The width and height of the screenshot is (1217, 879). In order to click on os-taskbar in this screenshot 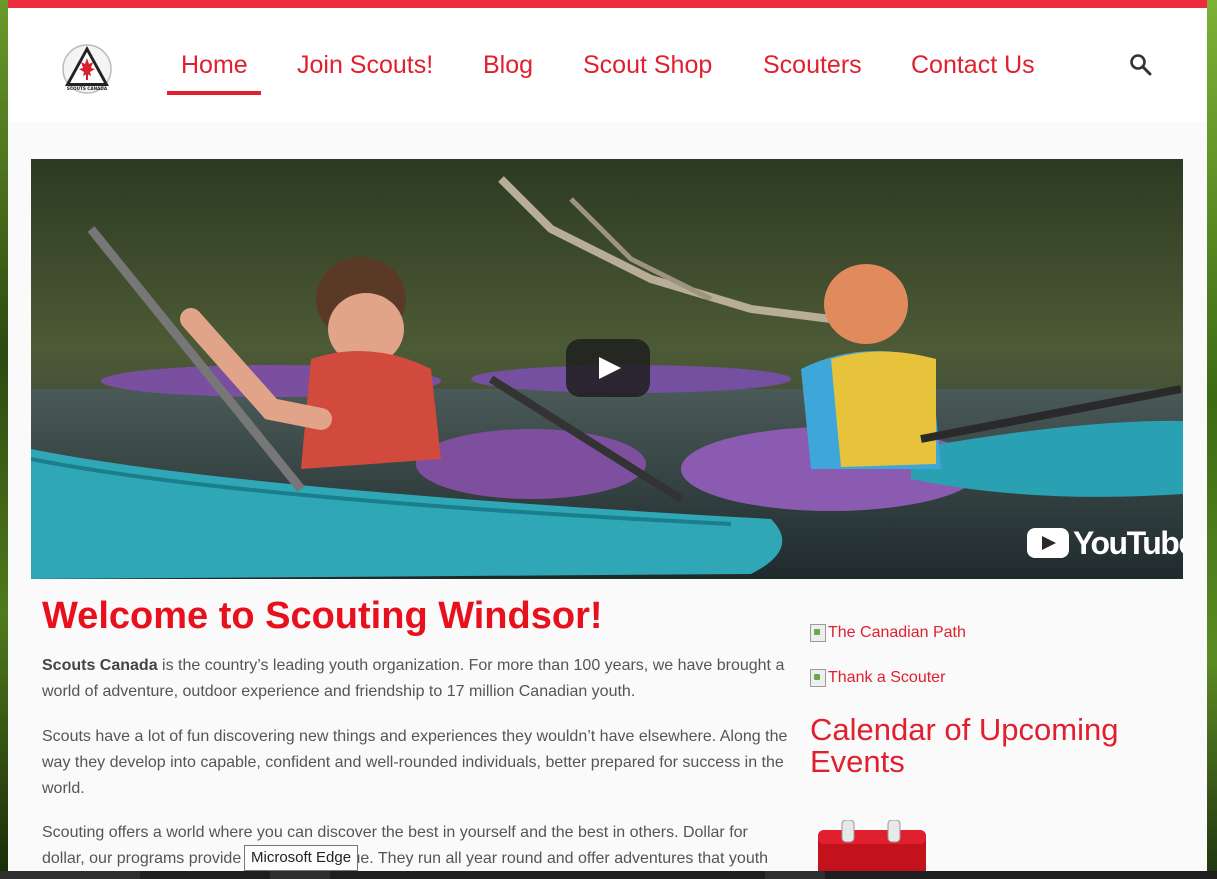, I will do `click(608, 875)`.